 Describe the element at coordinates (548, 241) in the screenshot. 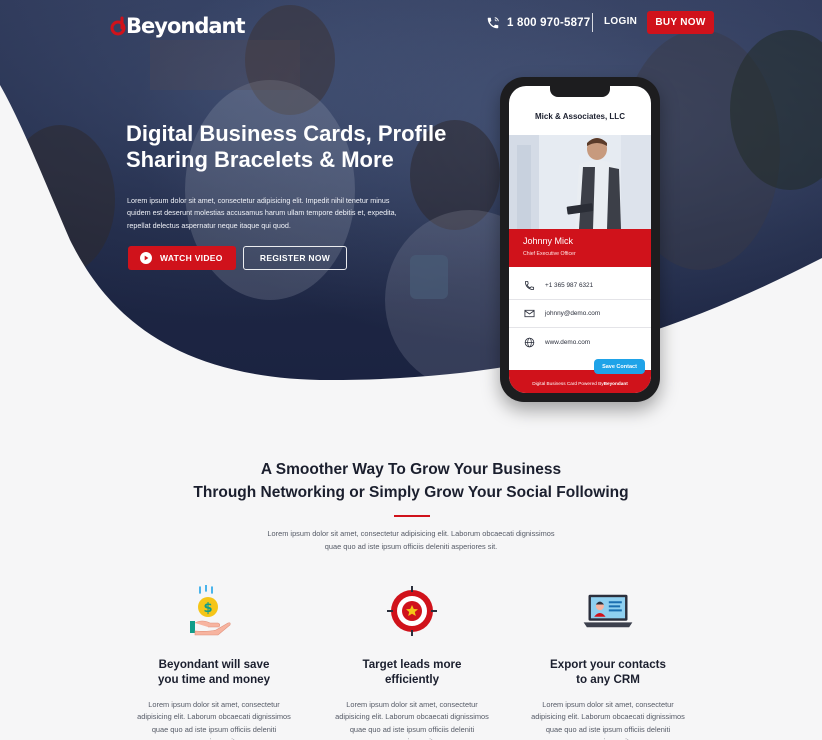

I see `card-name: Johnny Mick` at that location.